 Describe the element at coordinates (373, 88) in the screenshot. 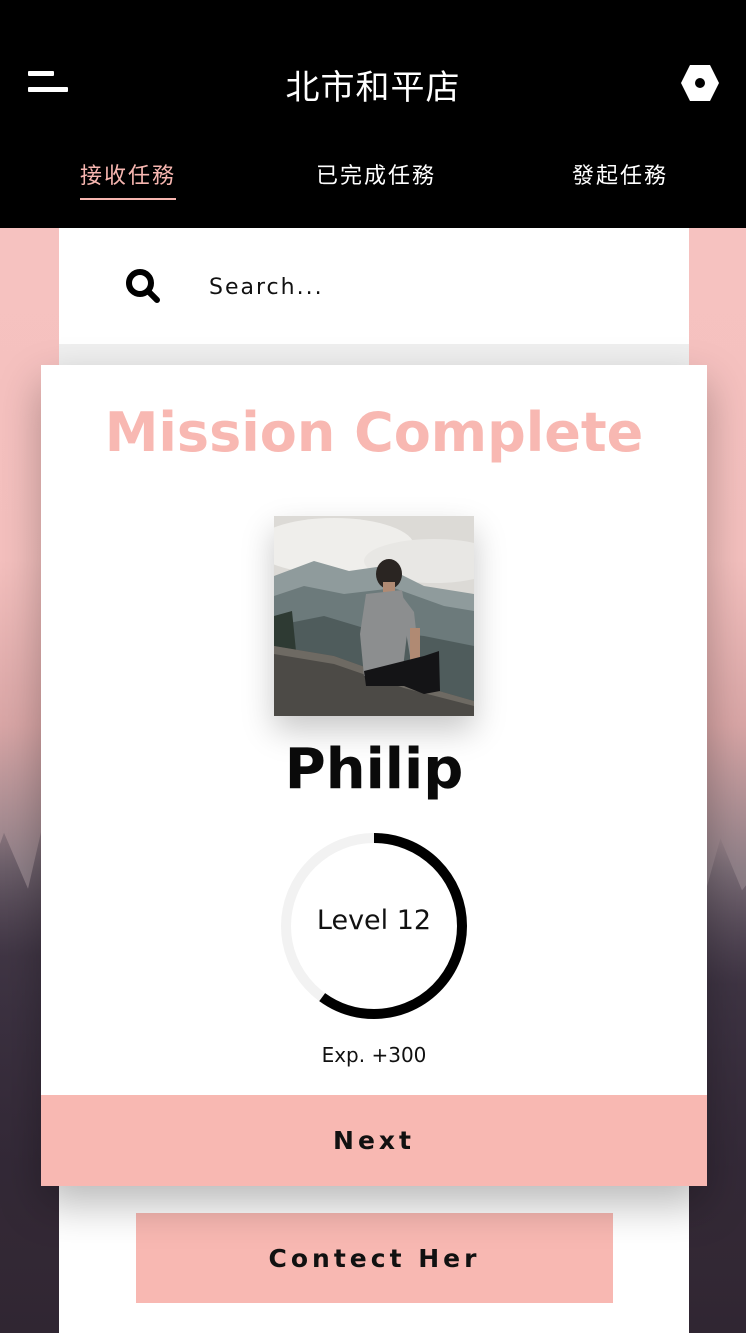

I see `page-title: 北市和平店` at that location.